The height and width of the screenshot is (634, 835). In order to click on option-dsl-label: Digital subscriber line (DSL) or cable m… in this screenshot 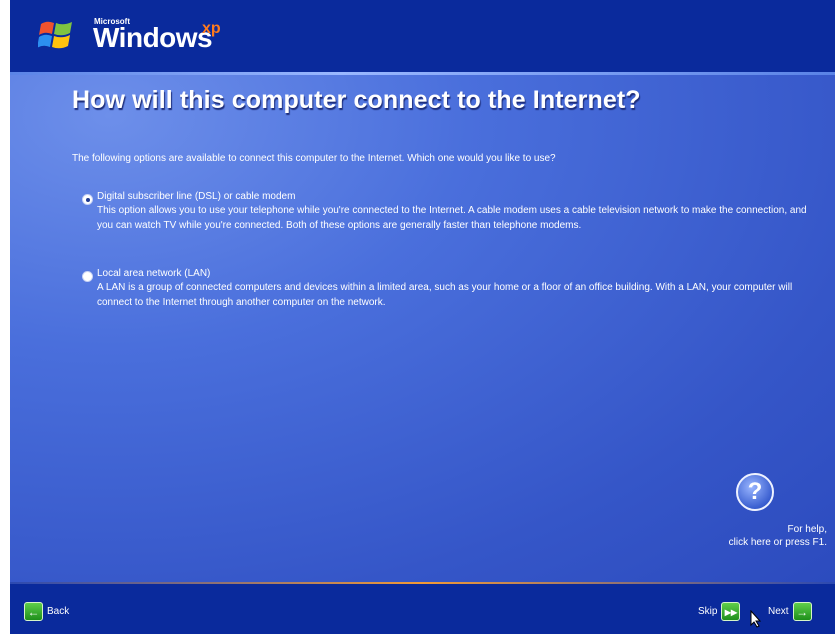, I will do `click(196, 197)`.